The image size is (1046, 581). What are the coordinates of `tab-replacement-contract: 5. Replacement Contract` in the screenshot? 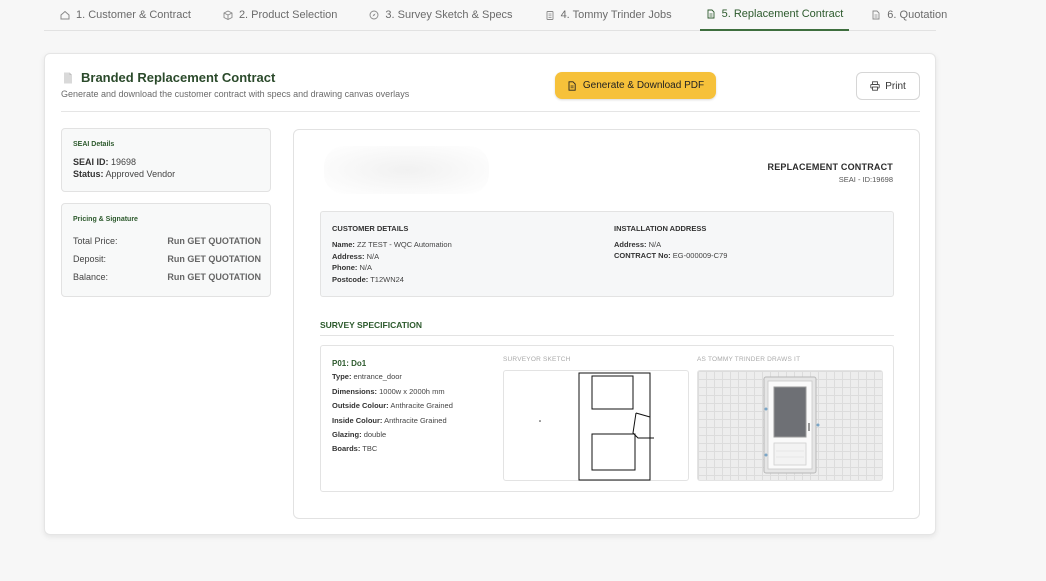 It's located at (774, 15).